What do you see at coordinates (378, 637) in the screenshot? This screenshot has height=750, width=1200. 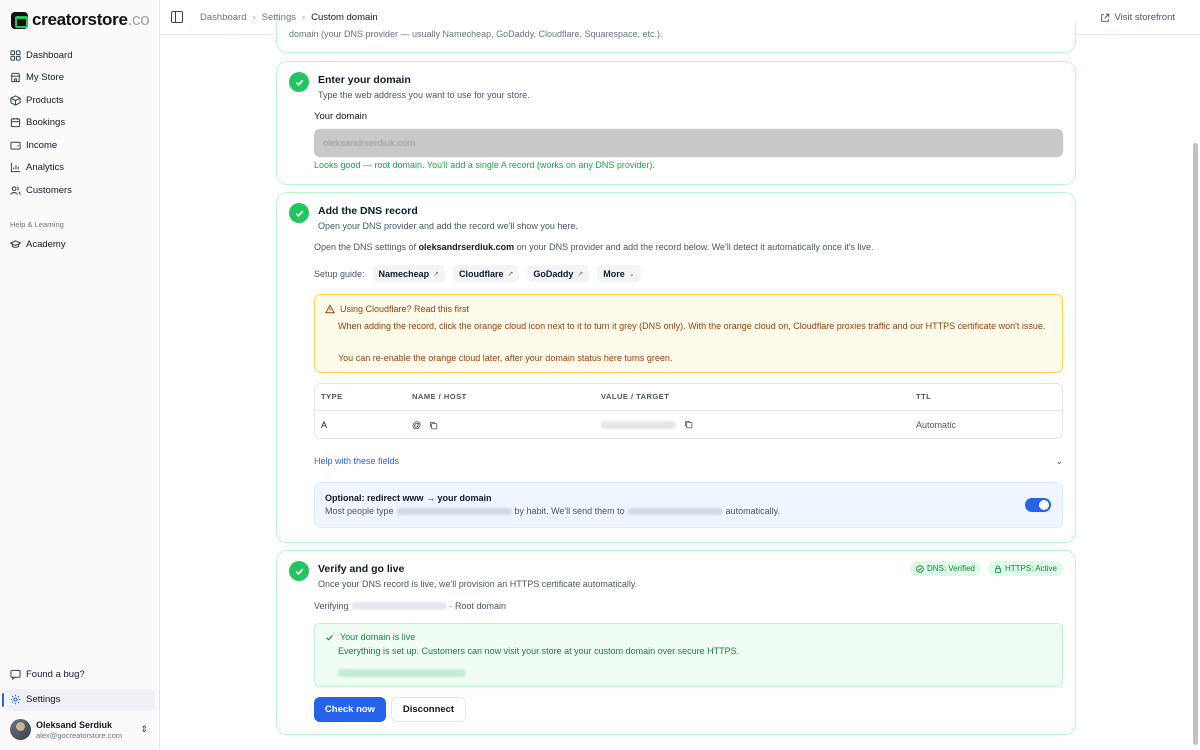 I see `live-title: Your domain is live` at bounding box center [378, 637].